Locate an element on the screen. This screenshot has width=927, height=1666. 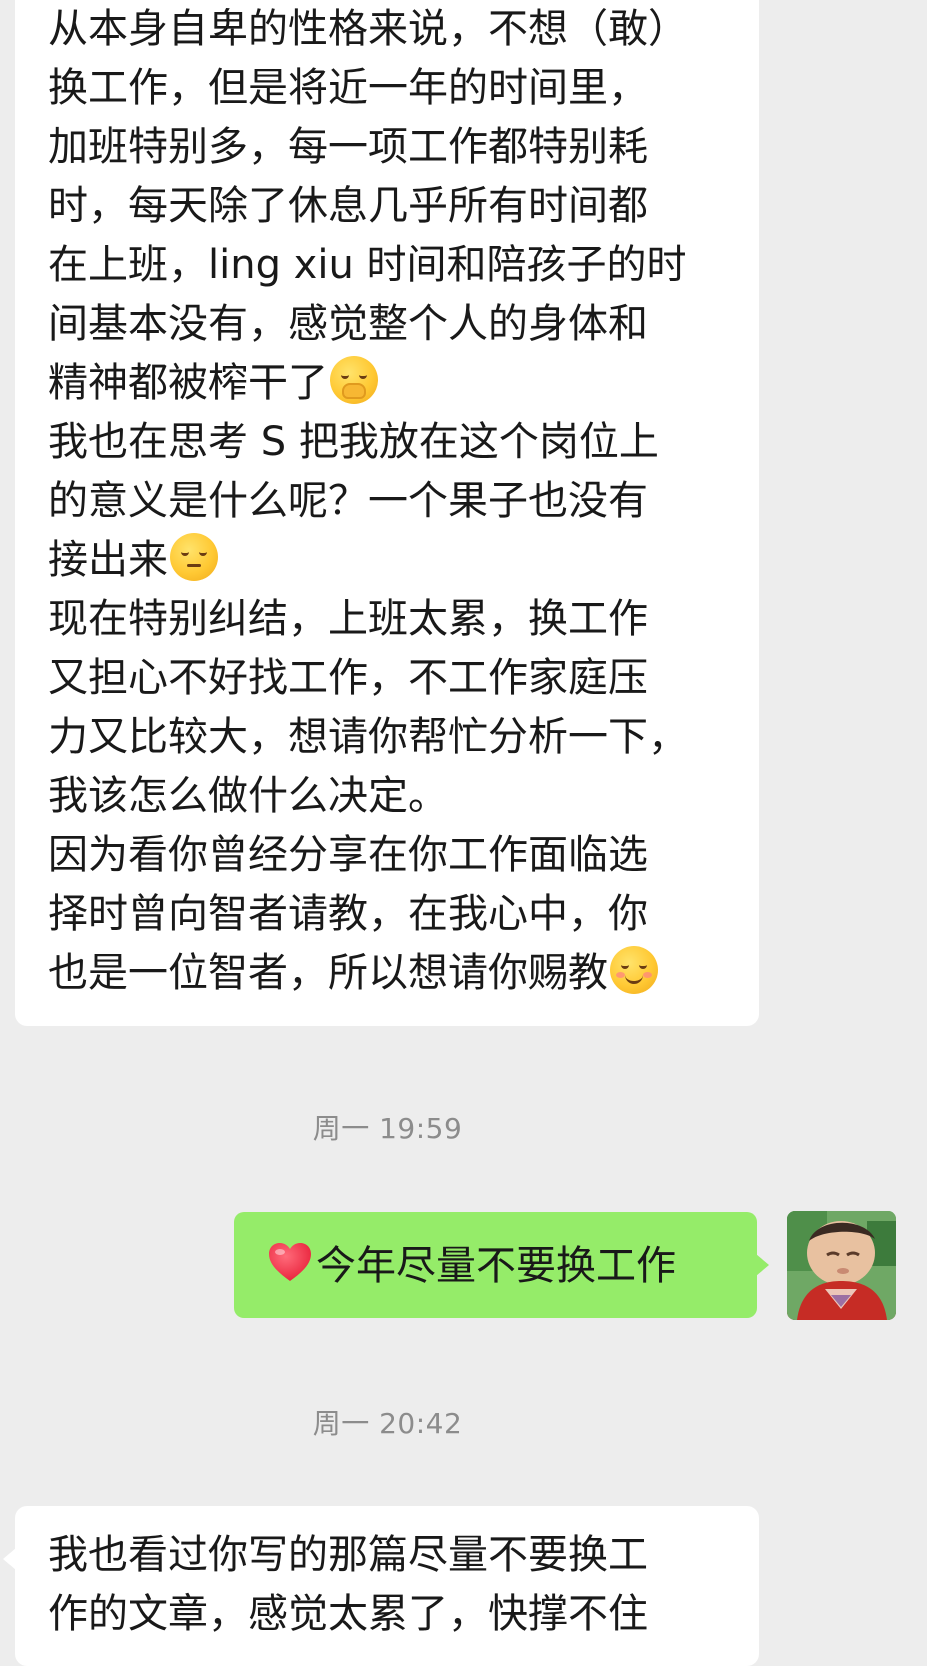
smiling-face-emoji is located at coordinates (634, 970).